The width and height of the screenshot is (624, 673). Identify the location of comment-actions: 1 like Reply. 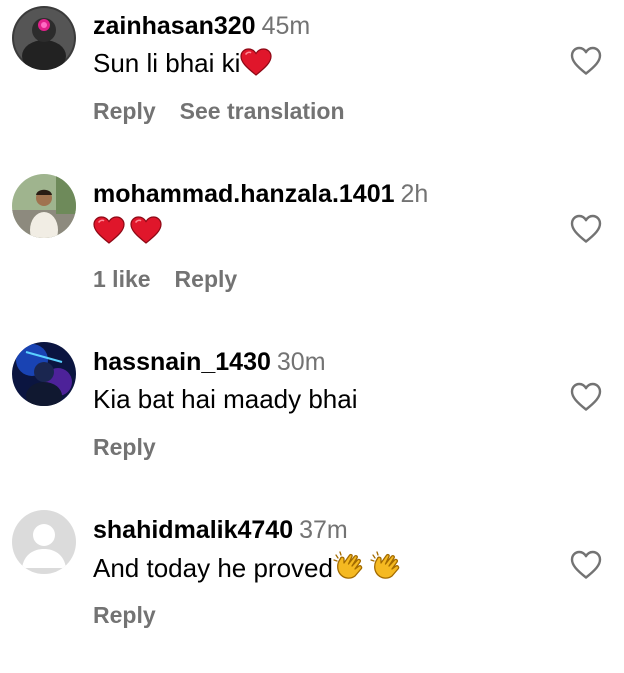
(177, 279).